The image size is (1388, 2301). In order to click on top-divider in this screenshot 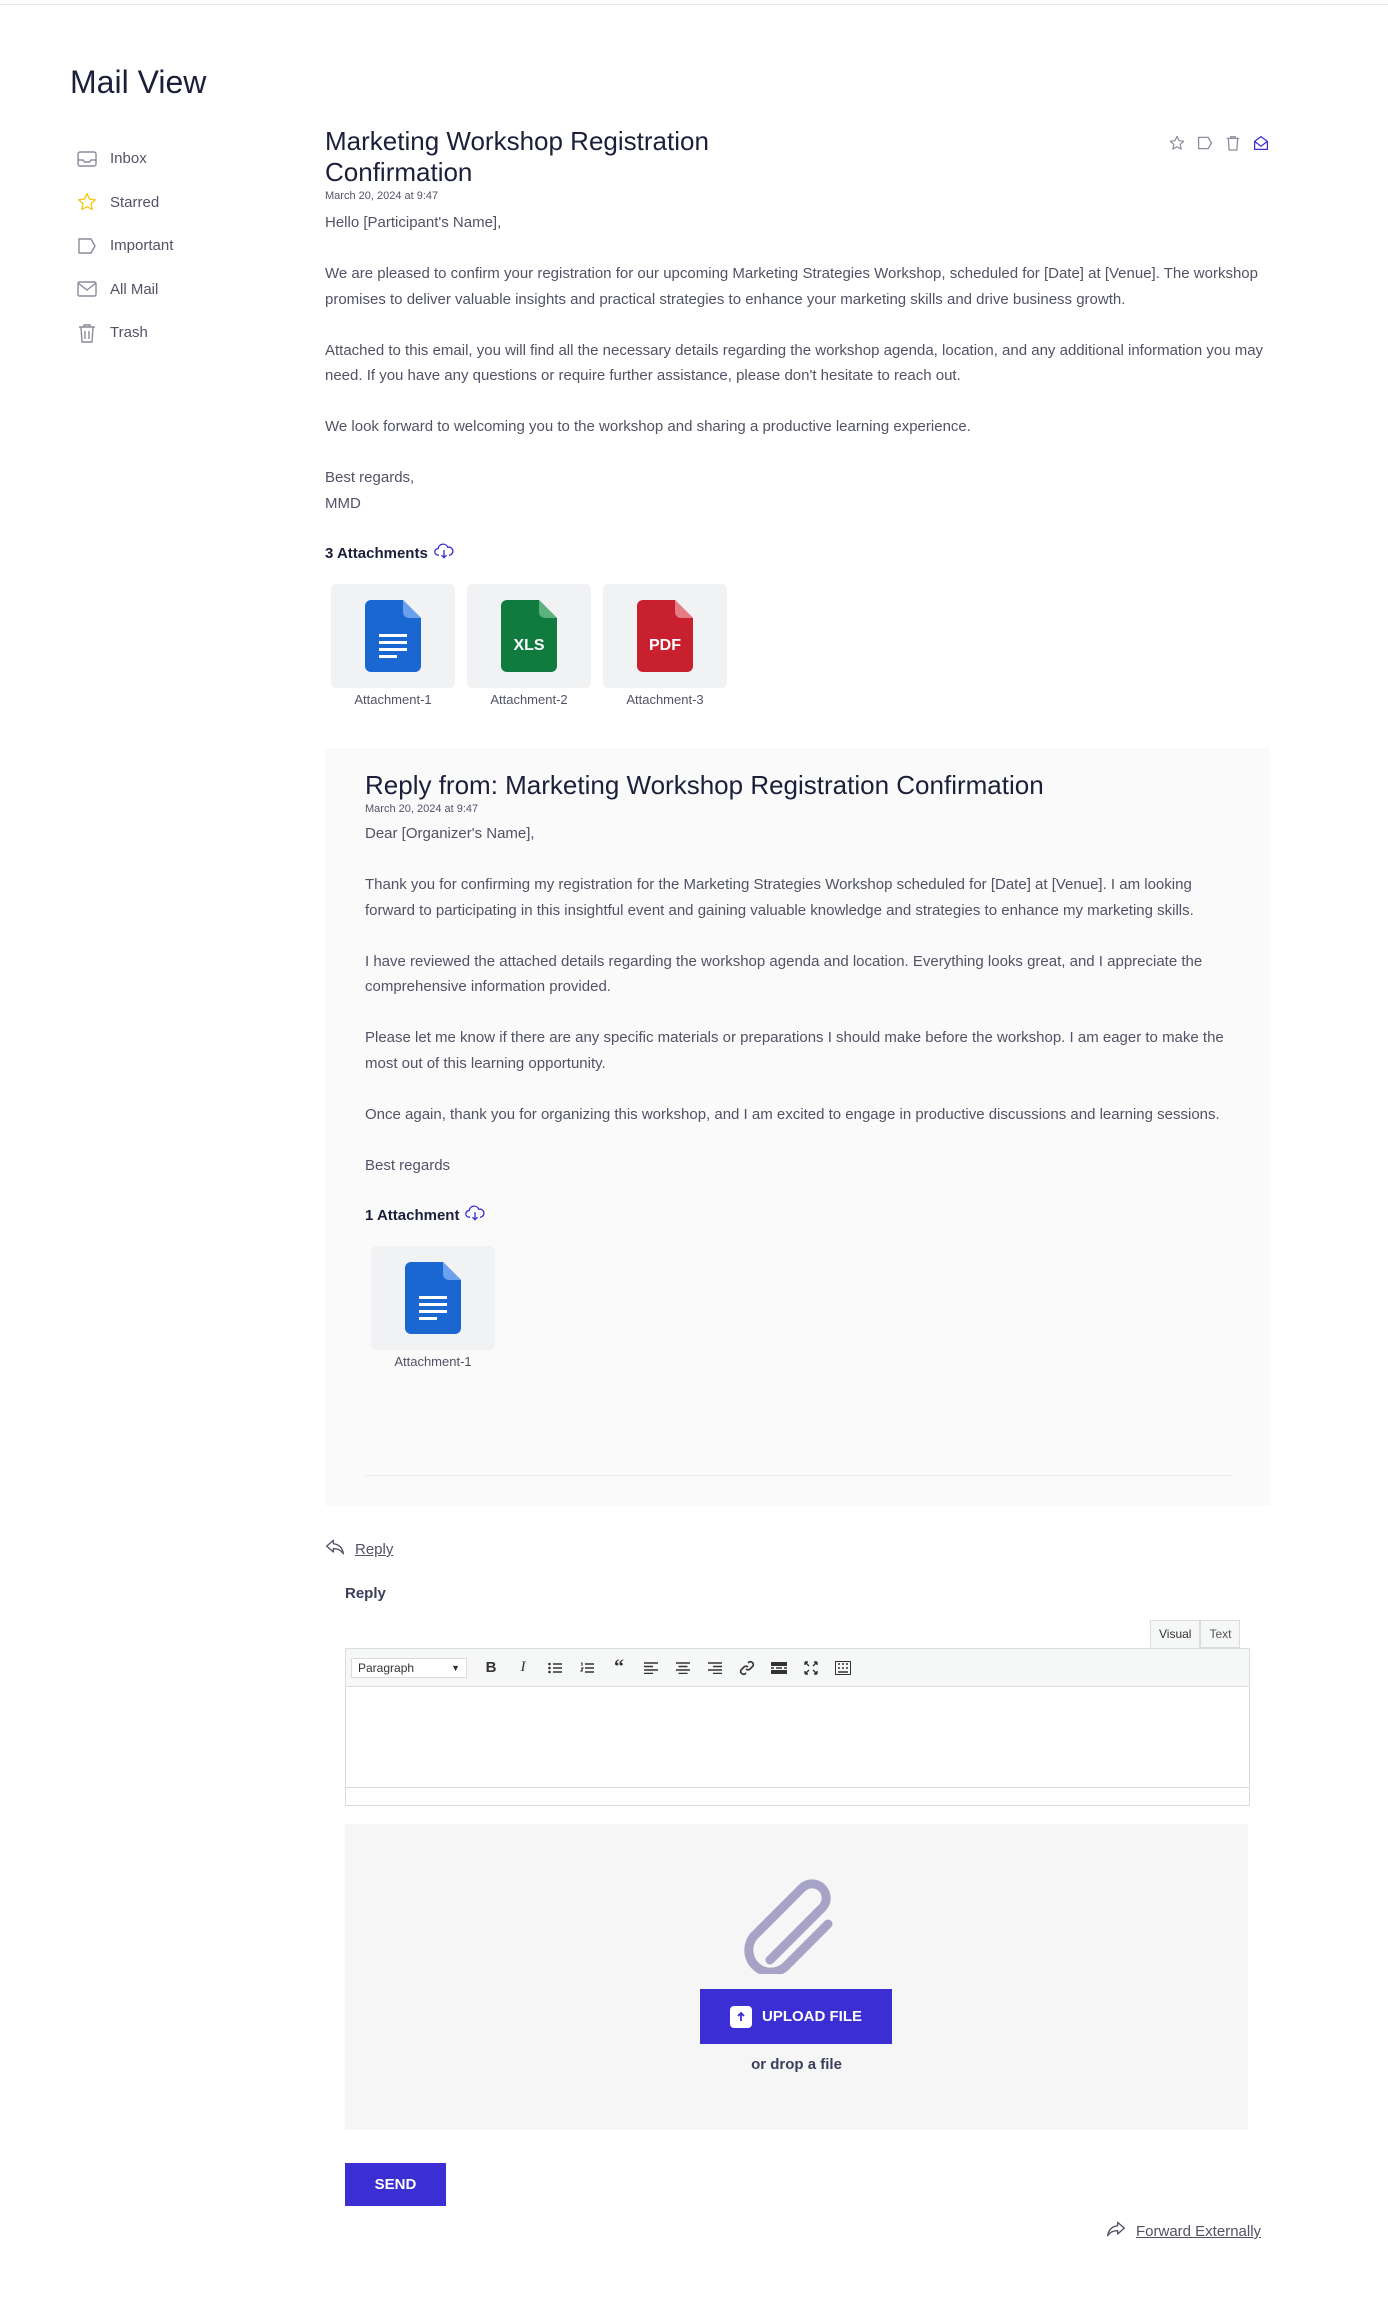, I will do `click(694, 4)`.